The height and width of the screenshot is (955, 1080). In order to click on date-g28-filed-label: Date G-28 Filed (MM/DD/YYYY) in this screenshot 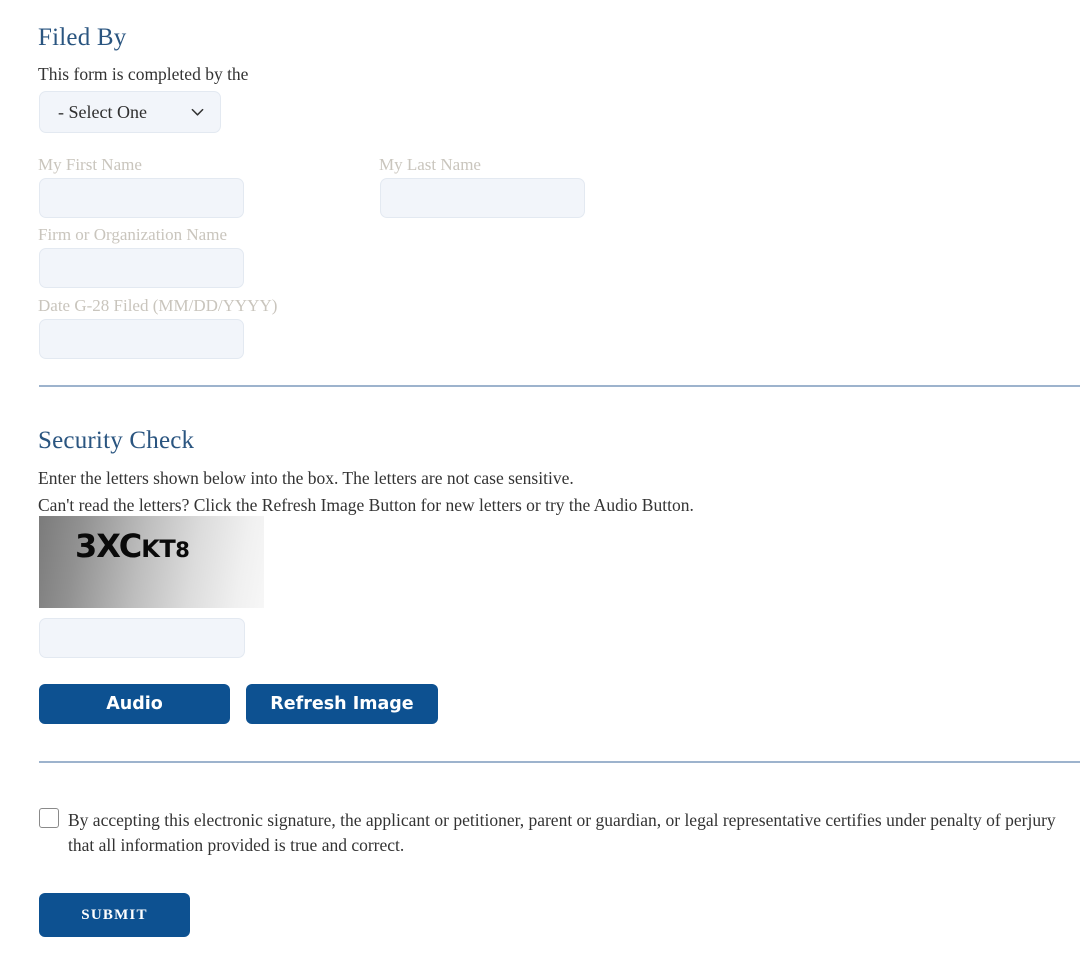, I will do `click(158, 305)`.